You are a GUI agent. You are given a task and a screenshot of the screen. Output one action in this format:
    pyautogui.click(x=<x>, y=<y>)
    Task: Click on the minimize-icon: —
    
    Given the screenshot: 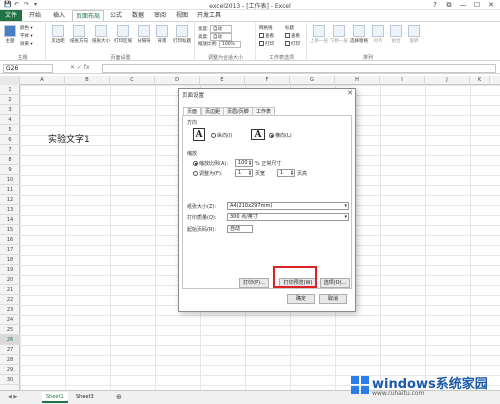 What is the action you would take?
    pyautogui.click(x=463, y=5)
    